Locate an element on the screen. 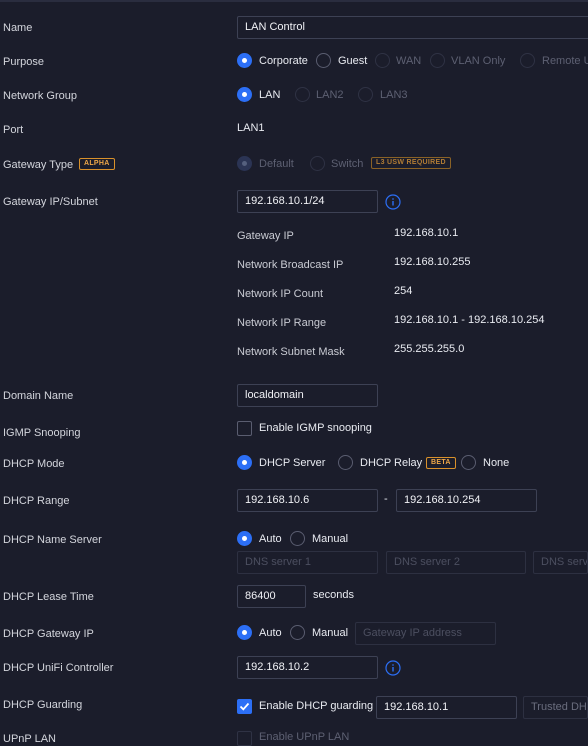 Image resolution: width=588 pixels, height=746 pixels. gateway-ip-subnet-input: 192.168.10.1/24 is located at coordinates (307, 201).